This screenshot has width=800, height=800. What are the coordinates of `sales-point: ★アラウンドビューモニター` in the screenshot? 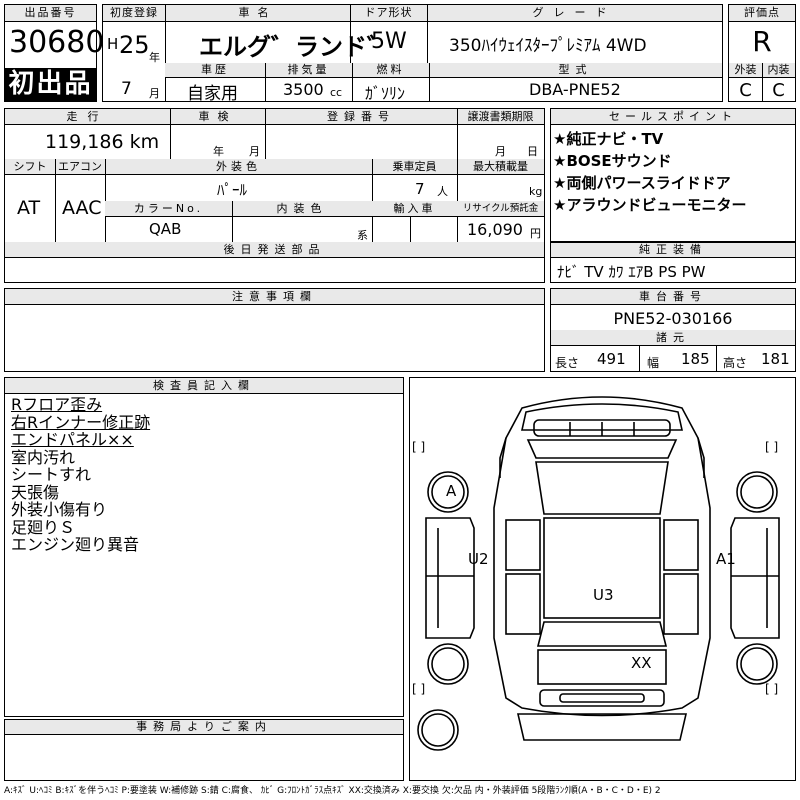 It's located at (650, 205).